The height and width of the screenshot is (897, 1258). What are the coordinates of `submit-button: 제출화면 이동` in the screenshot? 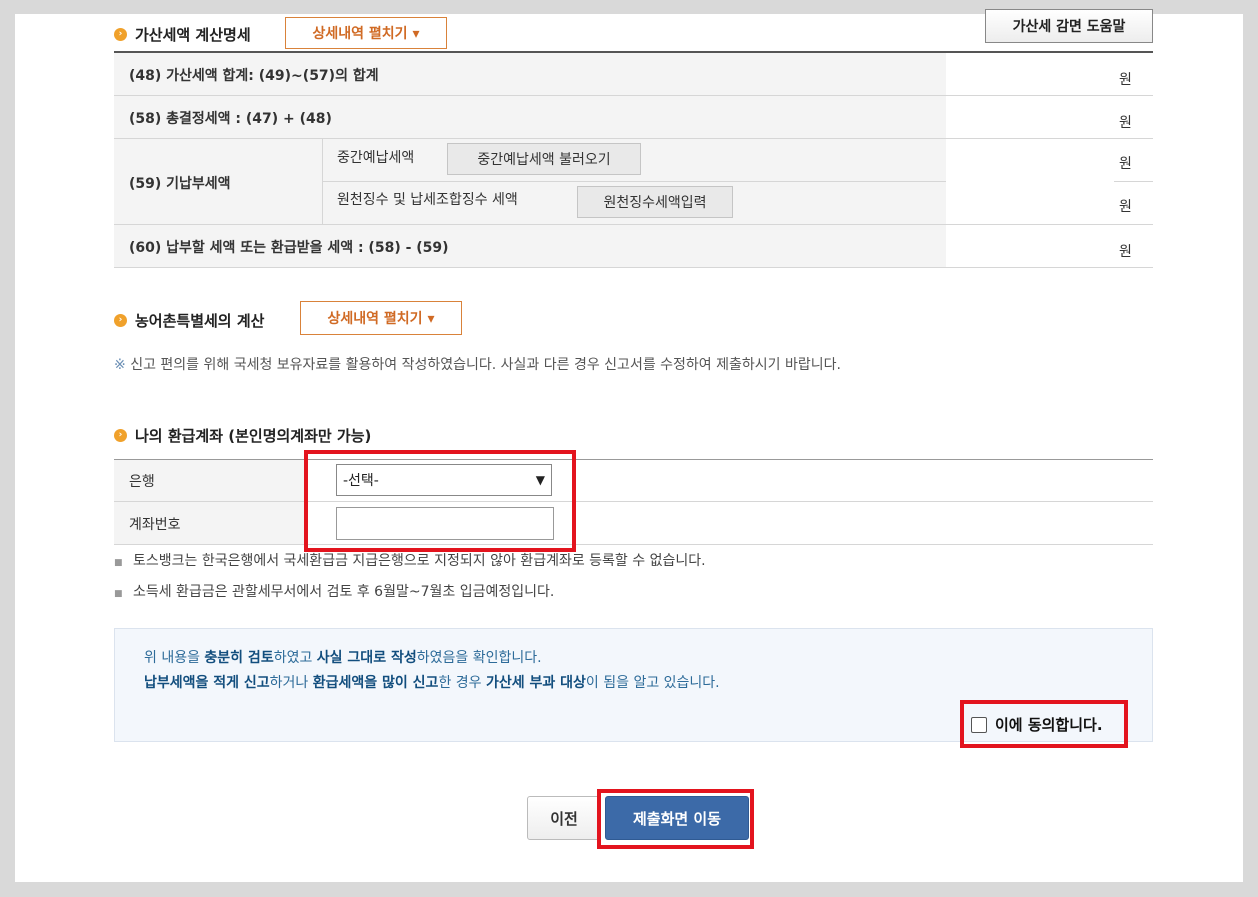 It's located at (677, 818).